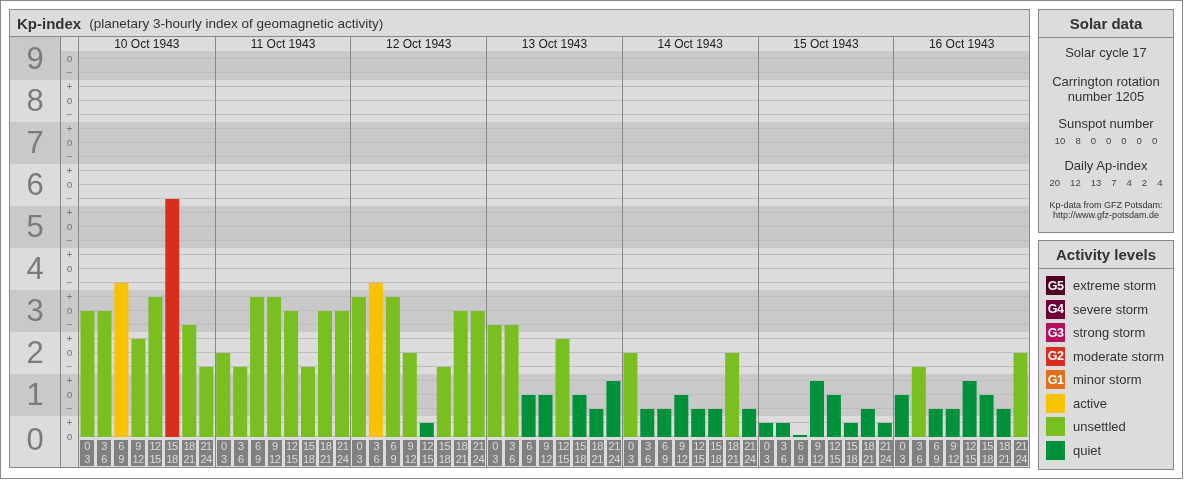  Describe the element at coordinates (1106, 52) in the screenshot. I see `solar-cycle-text: Solar cycle 17` at that location.